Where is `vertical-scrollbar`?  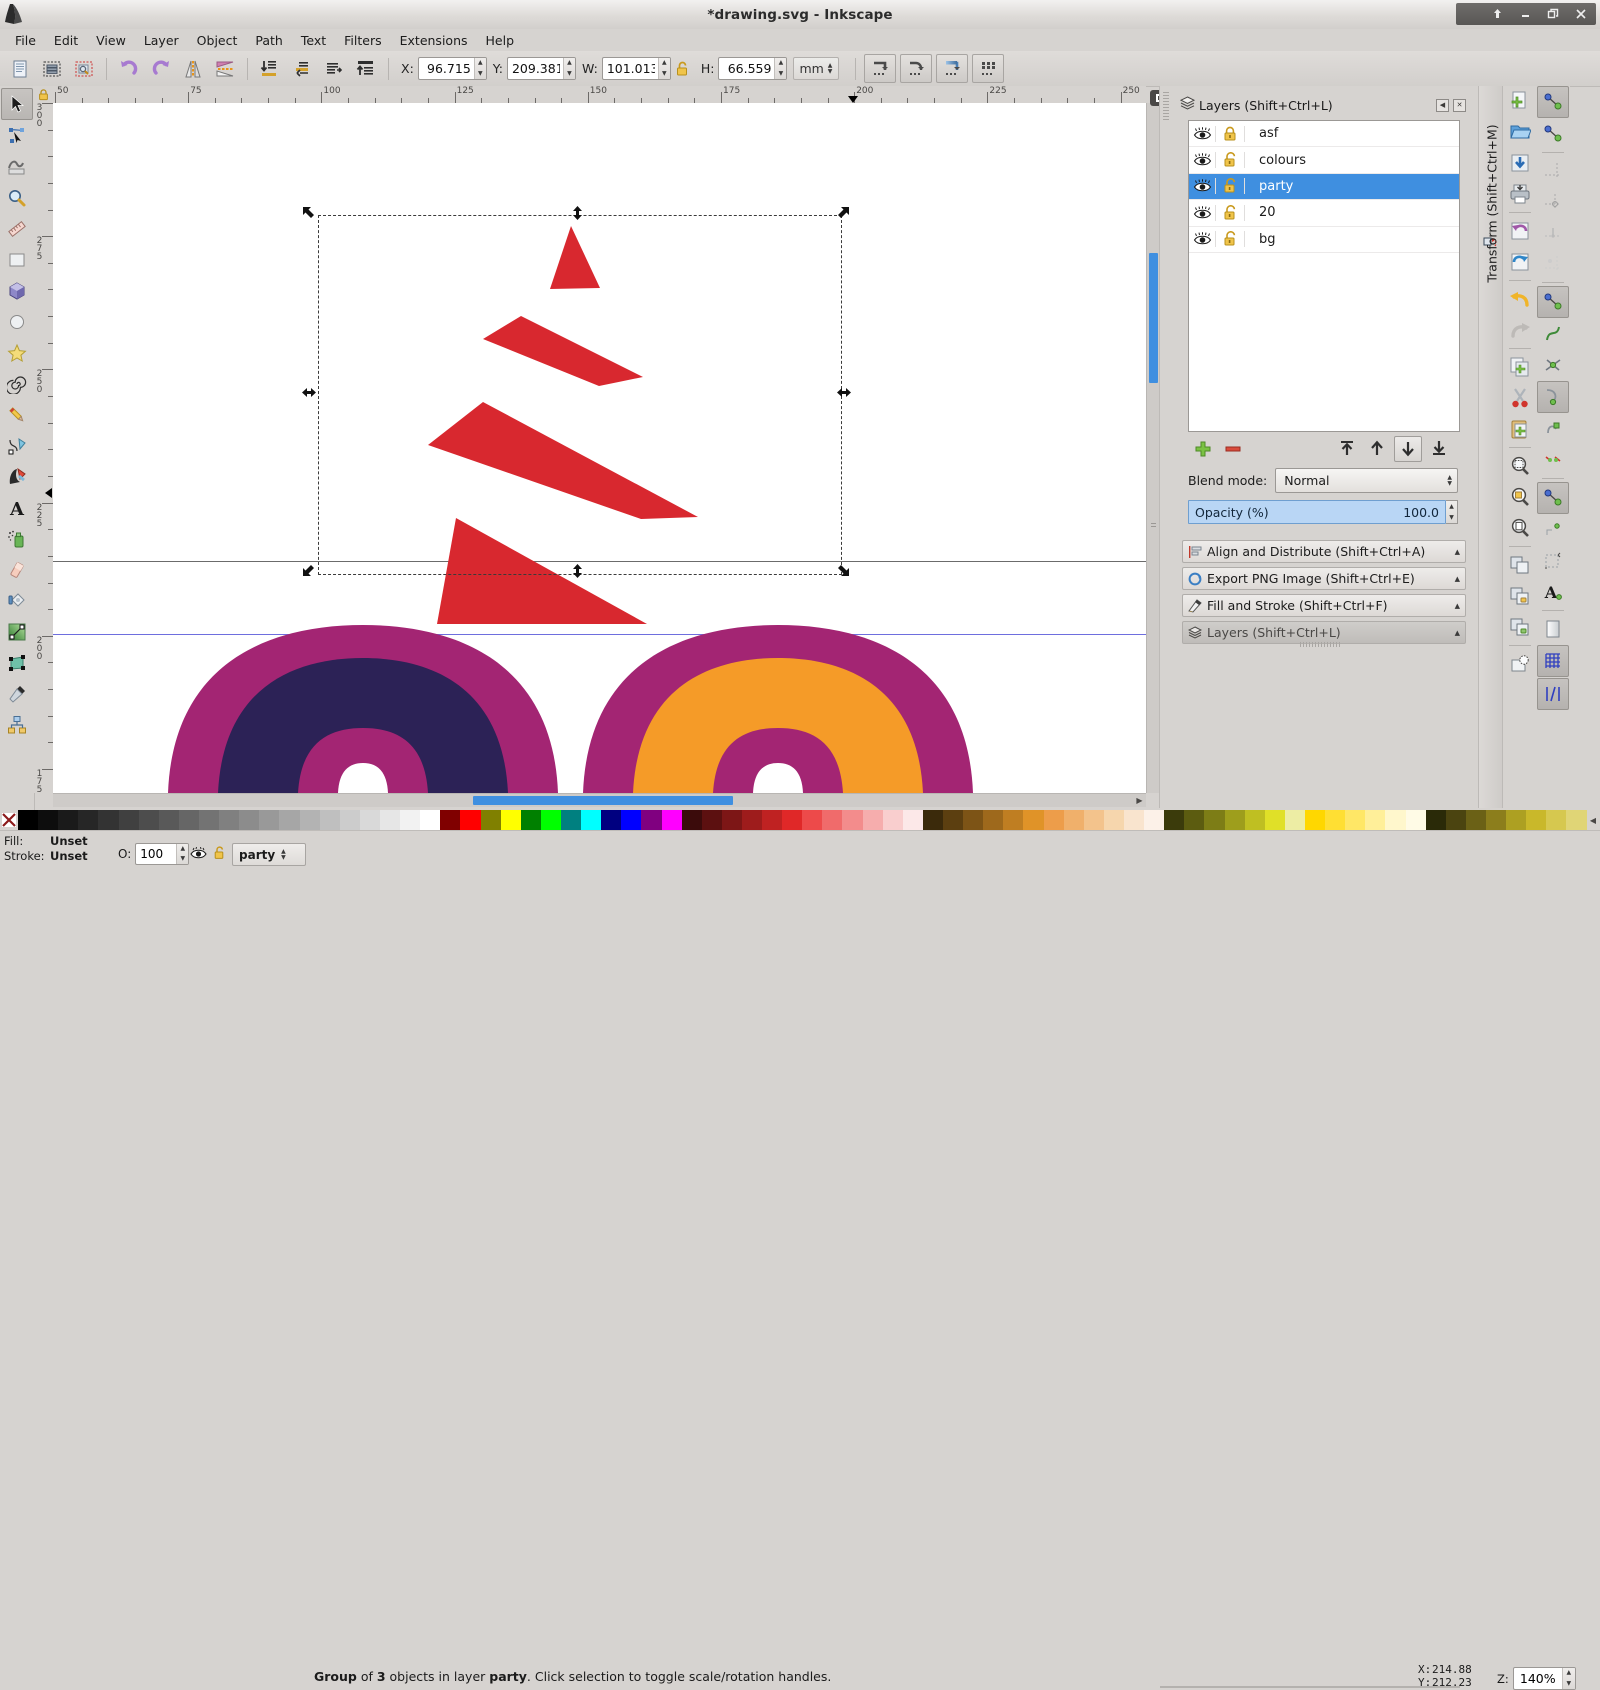
vertical-scrollbar is located at coordinates (1153, 448).